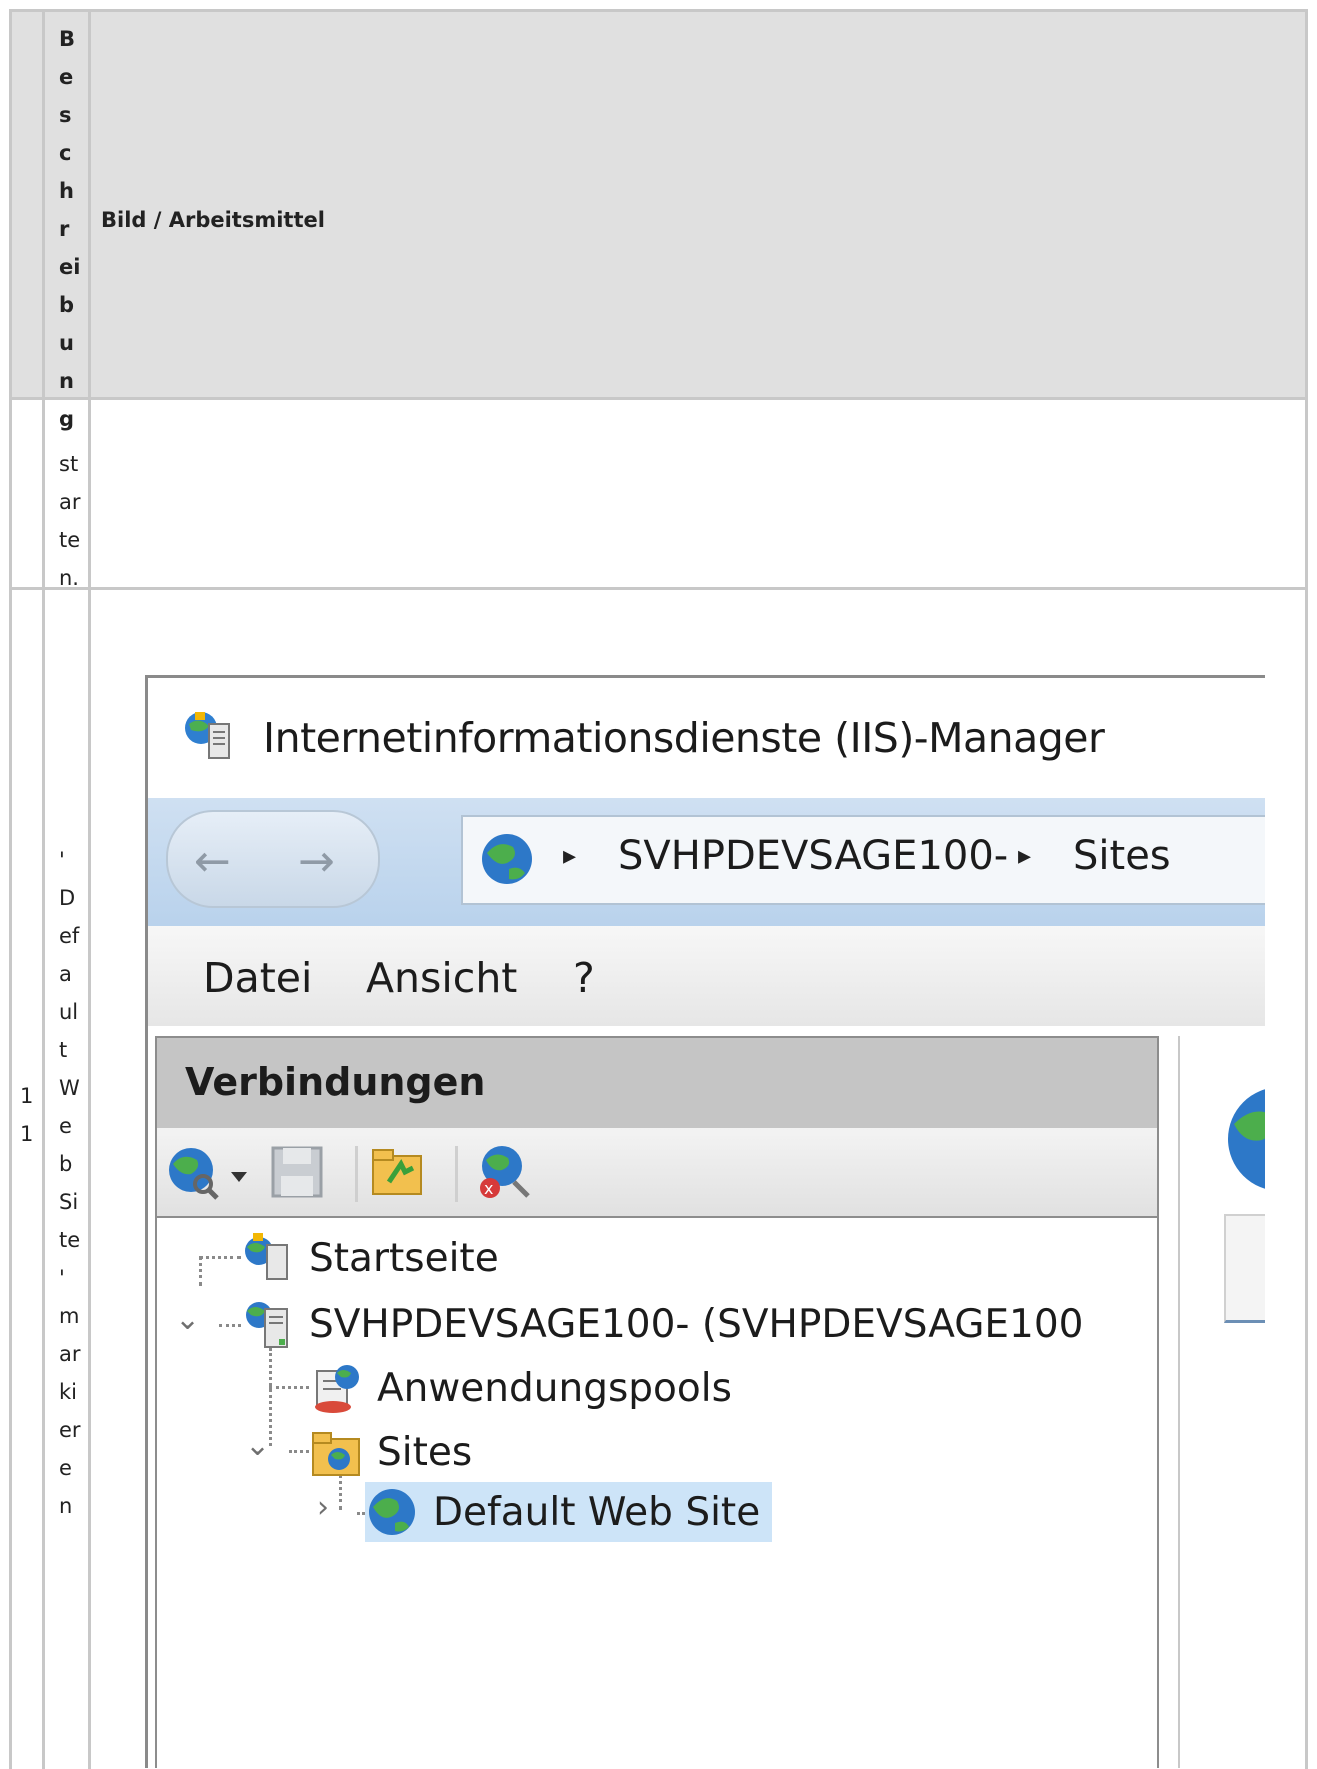 This screenshot has height=1769, width=1317. What do you see at coordinates (1221, 1402) in the screenshot?
I see `content-pane` at bounding box center [1221, 1402].